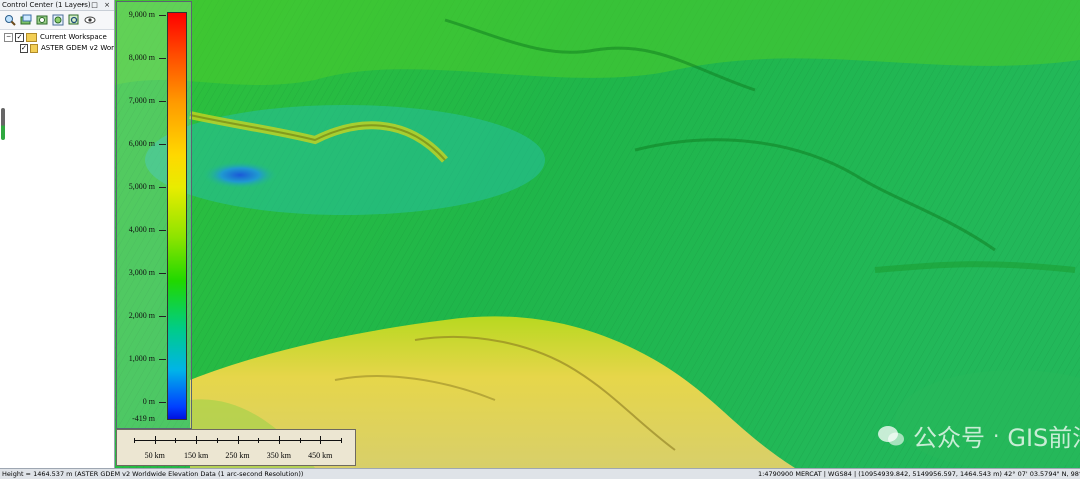  I want to click on zoom-to-layer-icon, so click(73, 20).